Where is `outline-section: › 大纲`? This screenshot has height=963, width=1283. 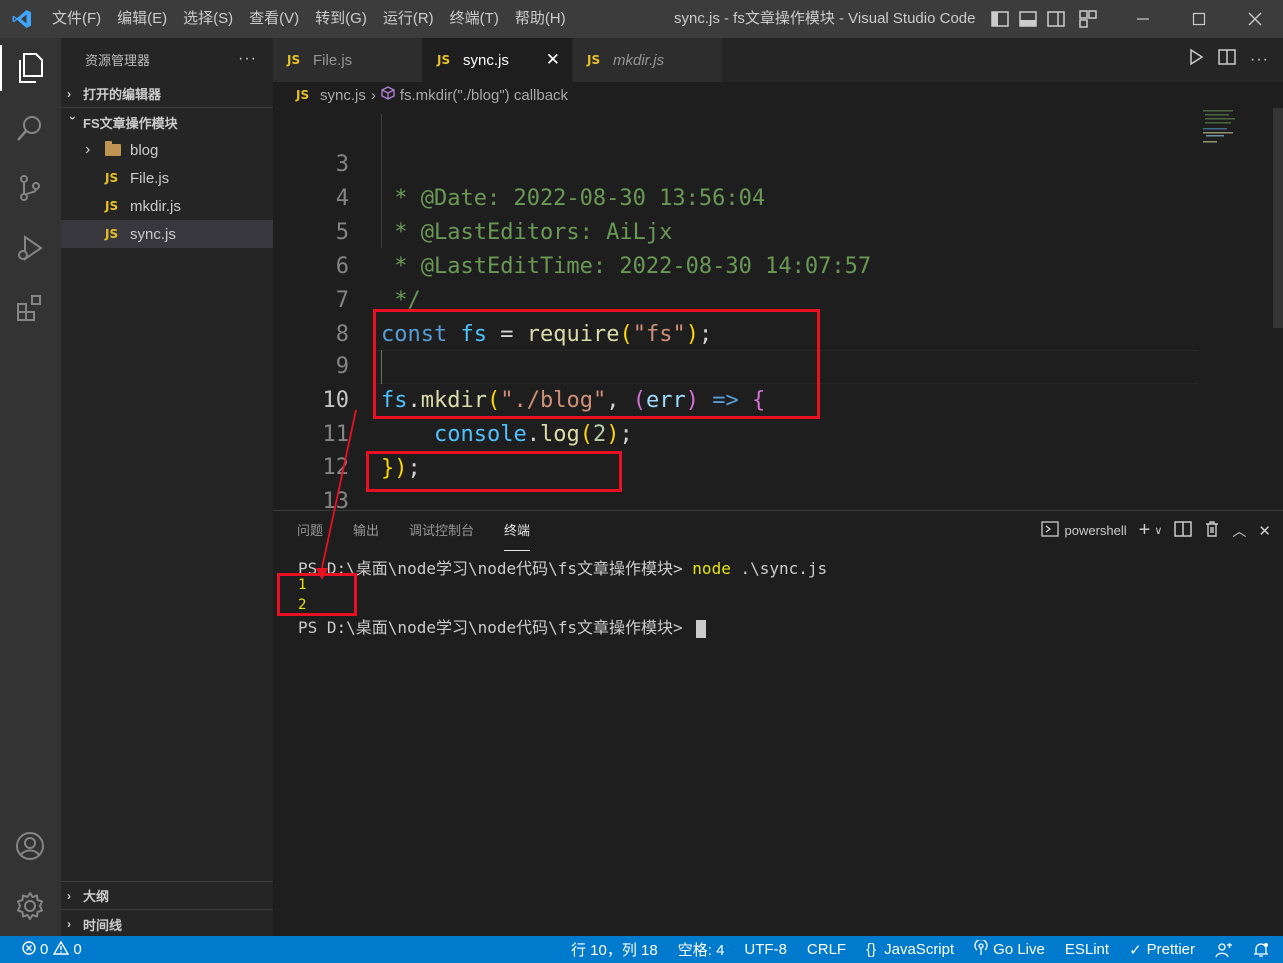 outline-section: › 大纲 is located at coordinates (167, 896).